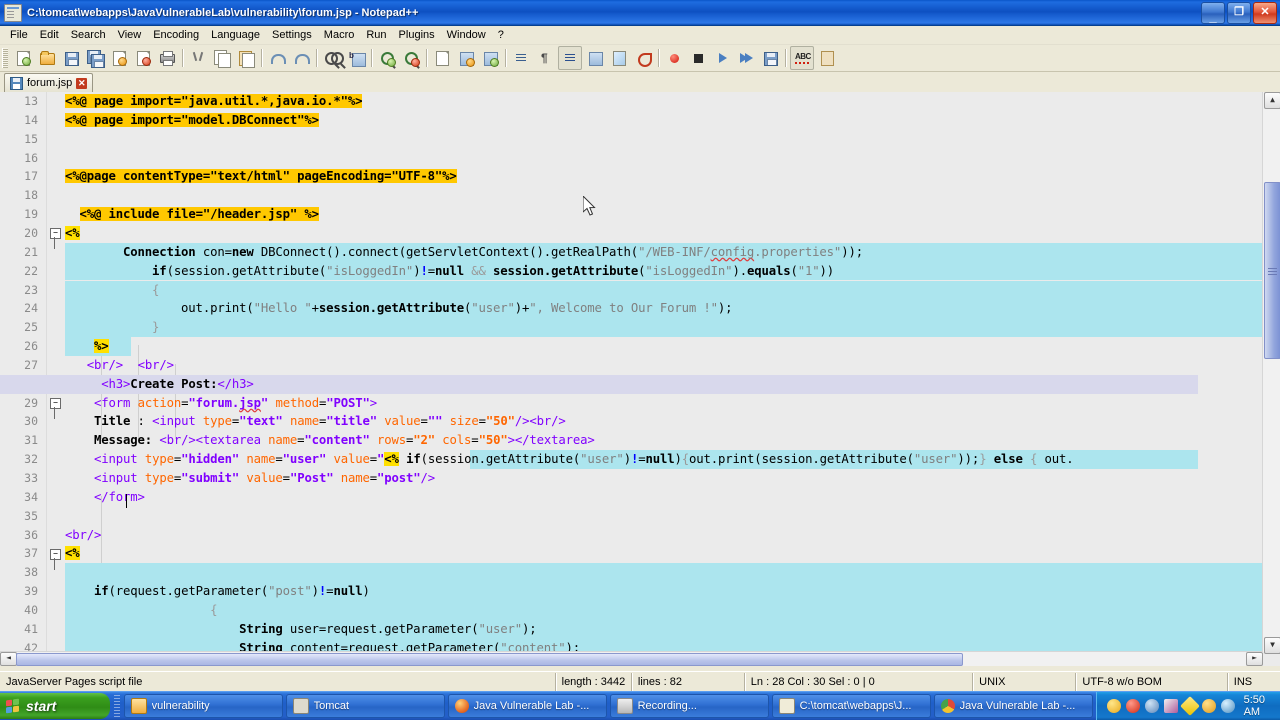 The width and height of the screenshot is (1280, 720). What do you see at coordinates (674, 58) in the screenshot?
I see `start-record-icon` at bounding box center [674, 58].